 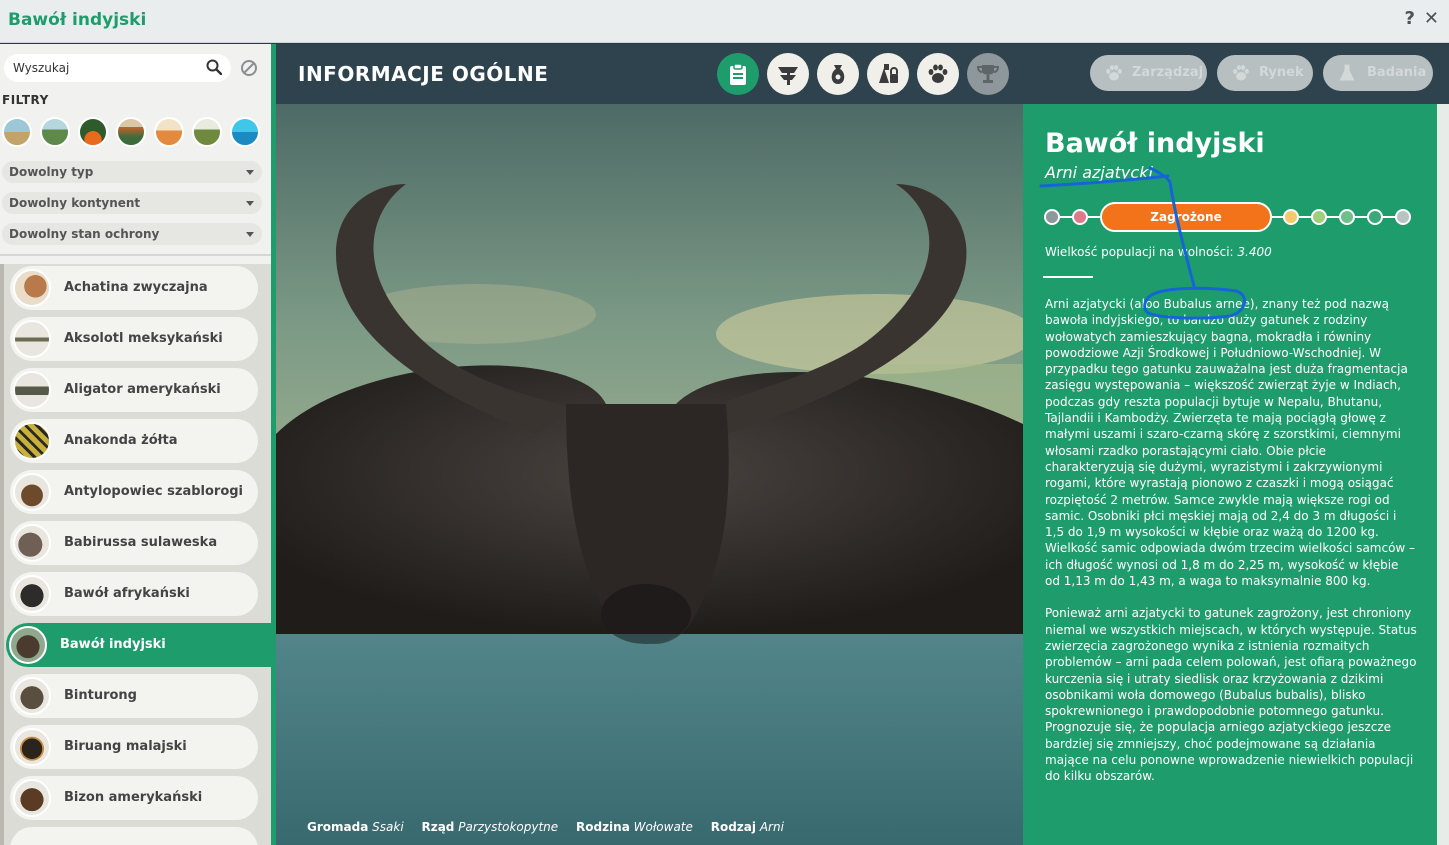 I want to click on search-icon, so click(x=214, y=67).